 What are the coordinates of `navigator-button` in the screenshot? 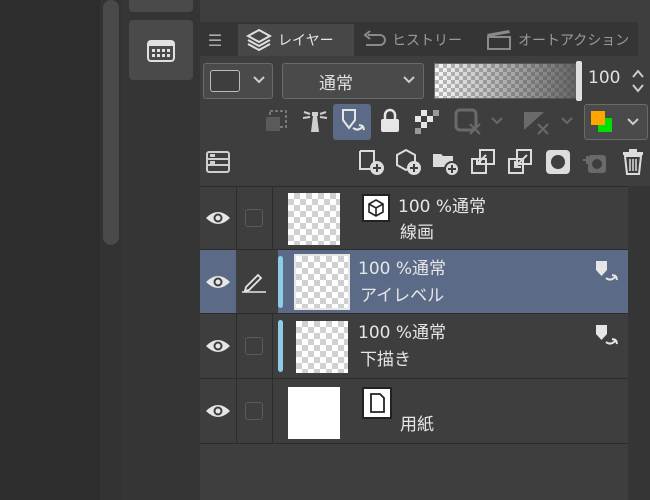 It's located at (161, 50).